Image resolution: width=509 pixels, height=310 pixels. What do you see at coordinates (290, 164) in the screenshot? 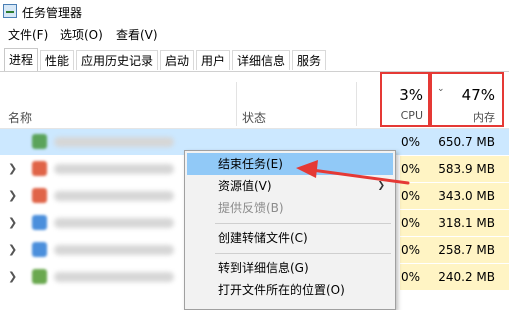
I see `menu-item-end-task: 结束任务(E)` at bounding box center [290, 164].